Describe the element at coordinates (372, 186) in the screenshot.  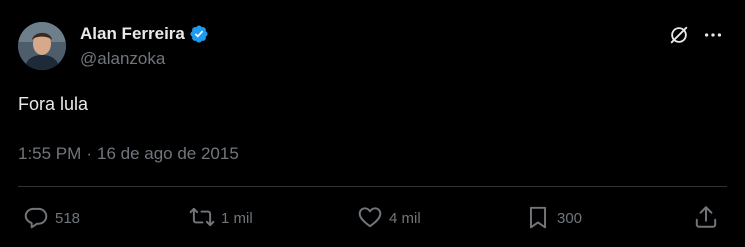
I see `divider` at that location.